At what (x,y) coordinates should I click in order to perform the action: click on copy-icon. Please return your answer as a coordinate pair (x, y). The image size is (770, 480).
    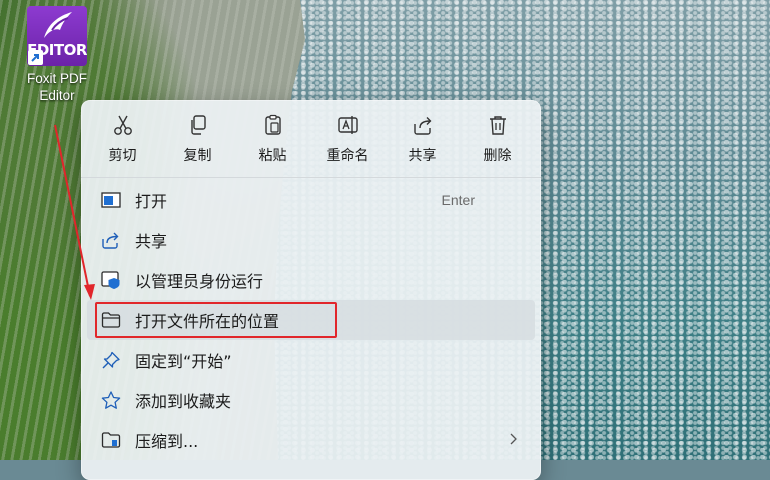
    Looking at the image, I should click on (198, 125).